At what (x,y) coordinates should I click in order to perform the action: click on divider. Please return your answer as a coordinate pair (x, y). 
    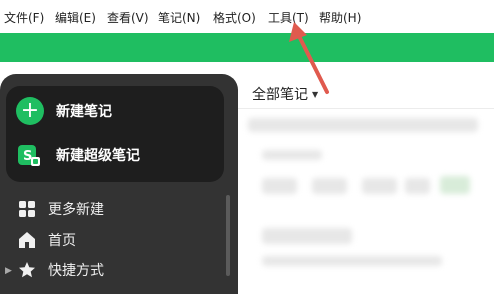
    Looking at the image, I should click on (366, 108).